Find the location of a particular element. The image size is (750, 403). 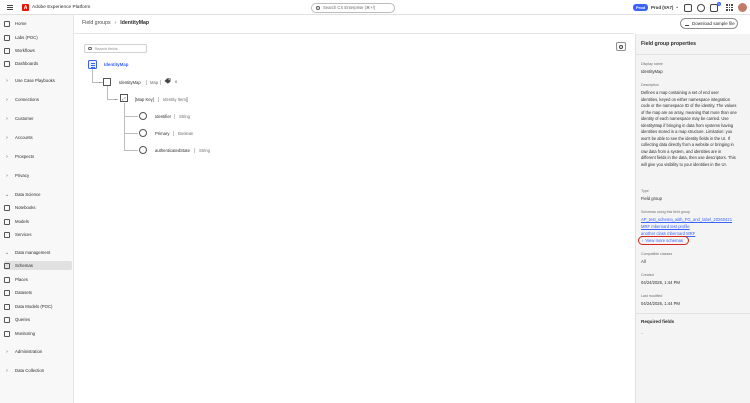

sidebar-item-schemas: Schemas is located at coordinates (38, 265).